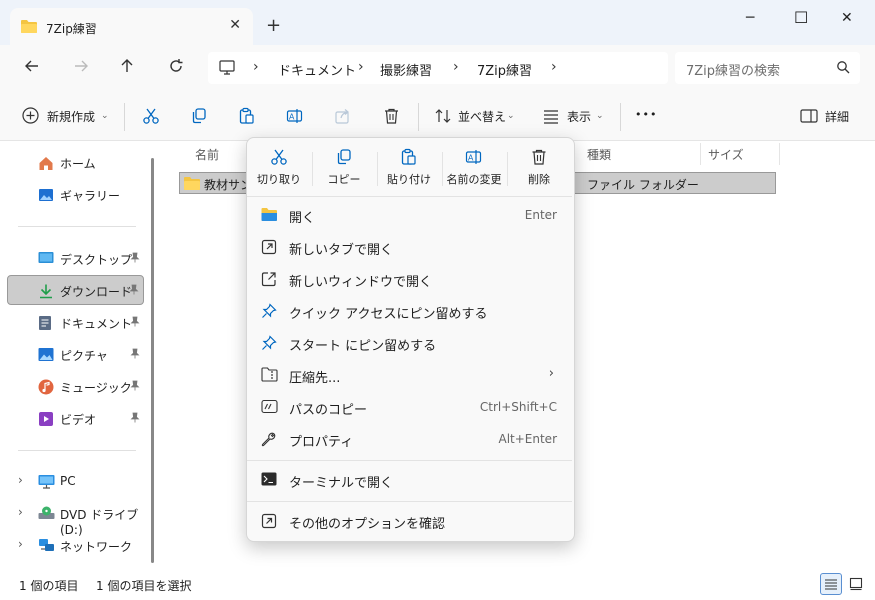 The height and width of the screenshot is (600, 875). I want to click on sidebar-item-gallery: ギャラリー, so click(75, 194).